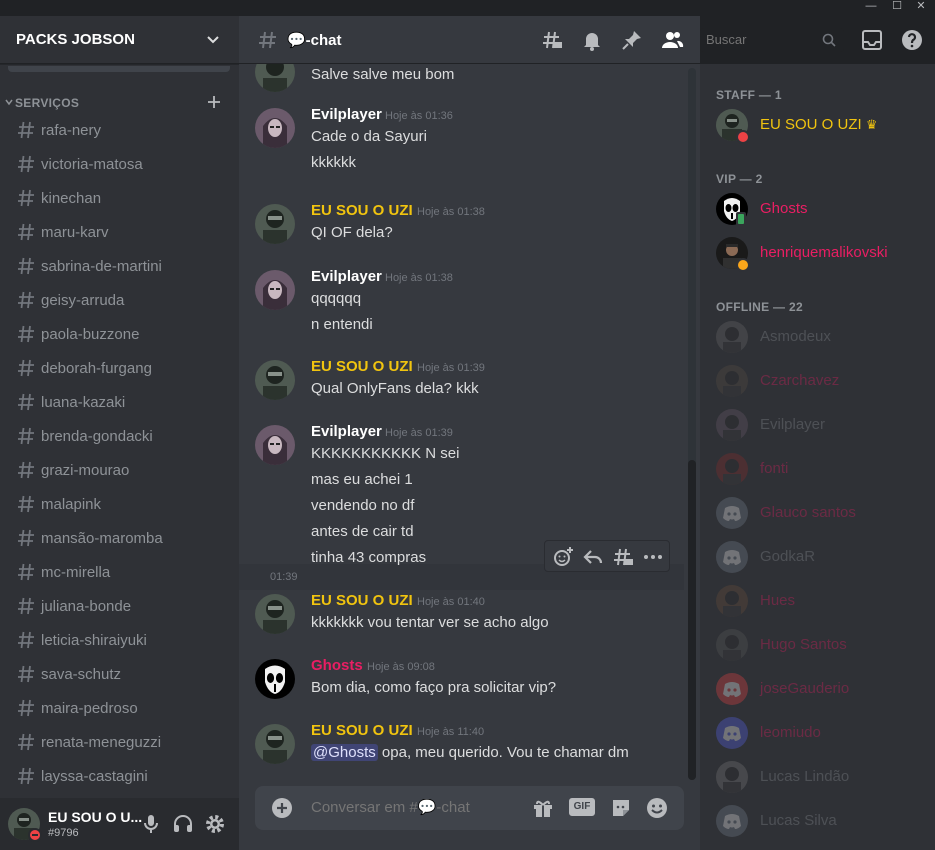  I want to click on member-item: Glauco santos, so click(818, 513).